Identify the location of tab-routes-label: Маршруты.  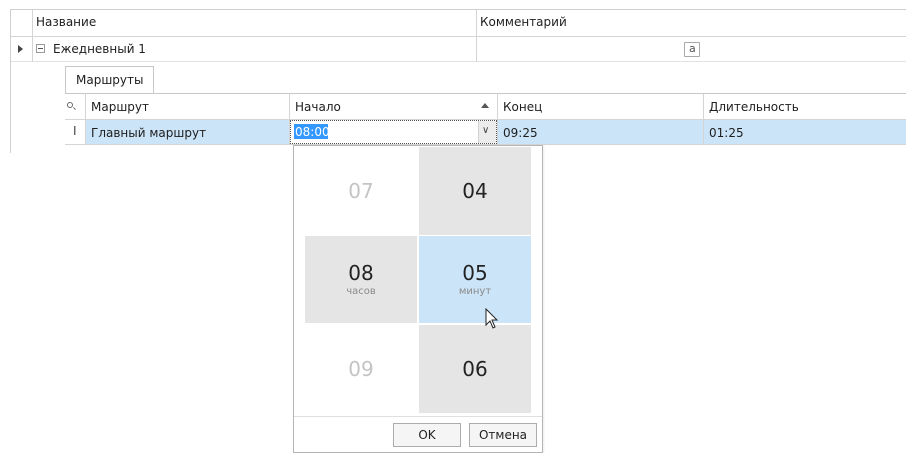
(110, 80).